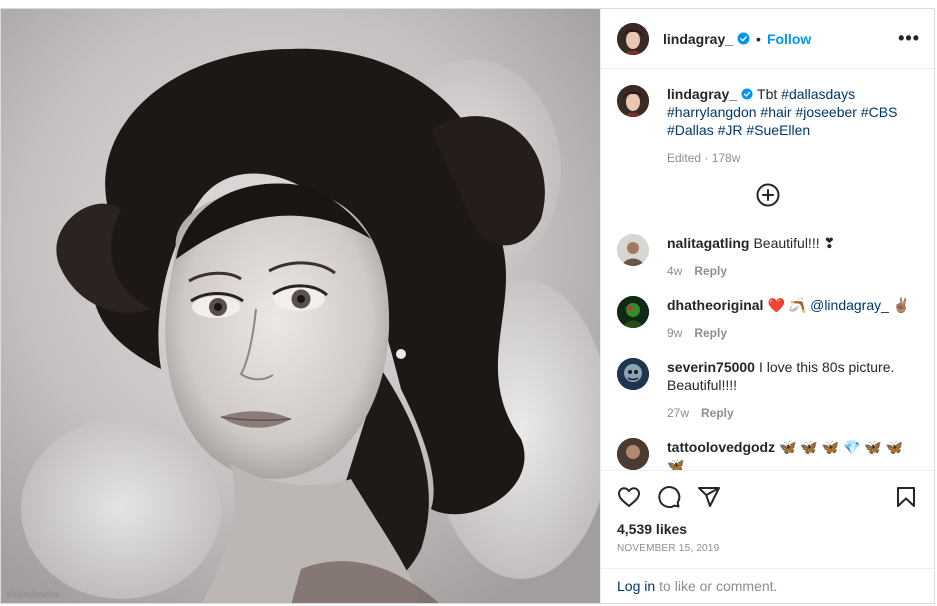 The height and width of the screenshot is (606, 937). What do you see at coordinates (715, 305) in the screenshot?
I see `comment-username: dhatheoriginal` at bounding box center [715, 305].